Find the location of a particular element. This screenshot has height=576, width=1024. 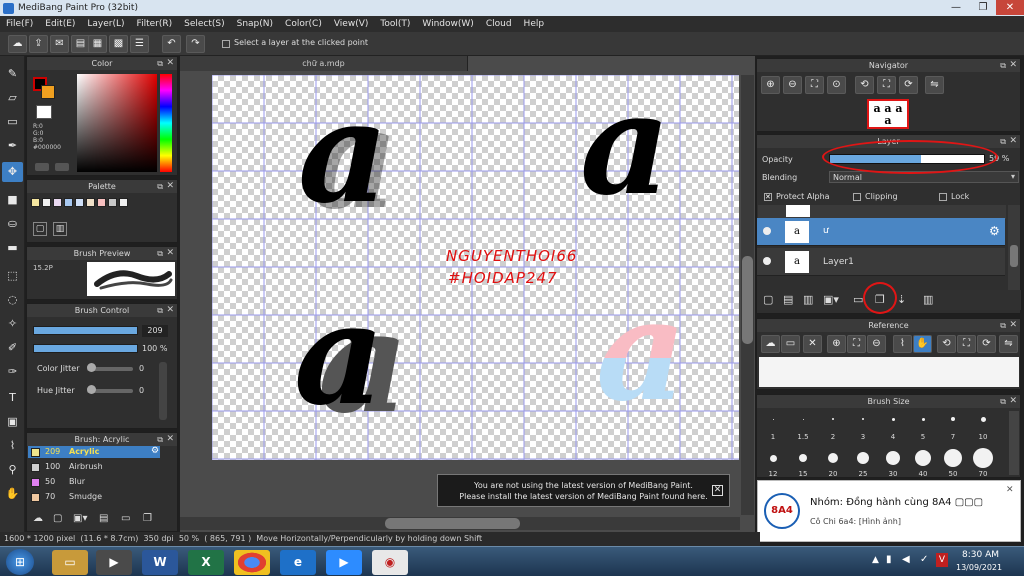

comment-icon: ✉ is located at coordinates (59, 44).